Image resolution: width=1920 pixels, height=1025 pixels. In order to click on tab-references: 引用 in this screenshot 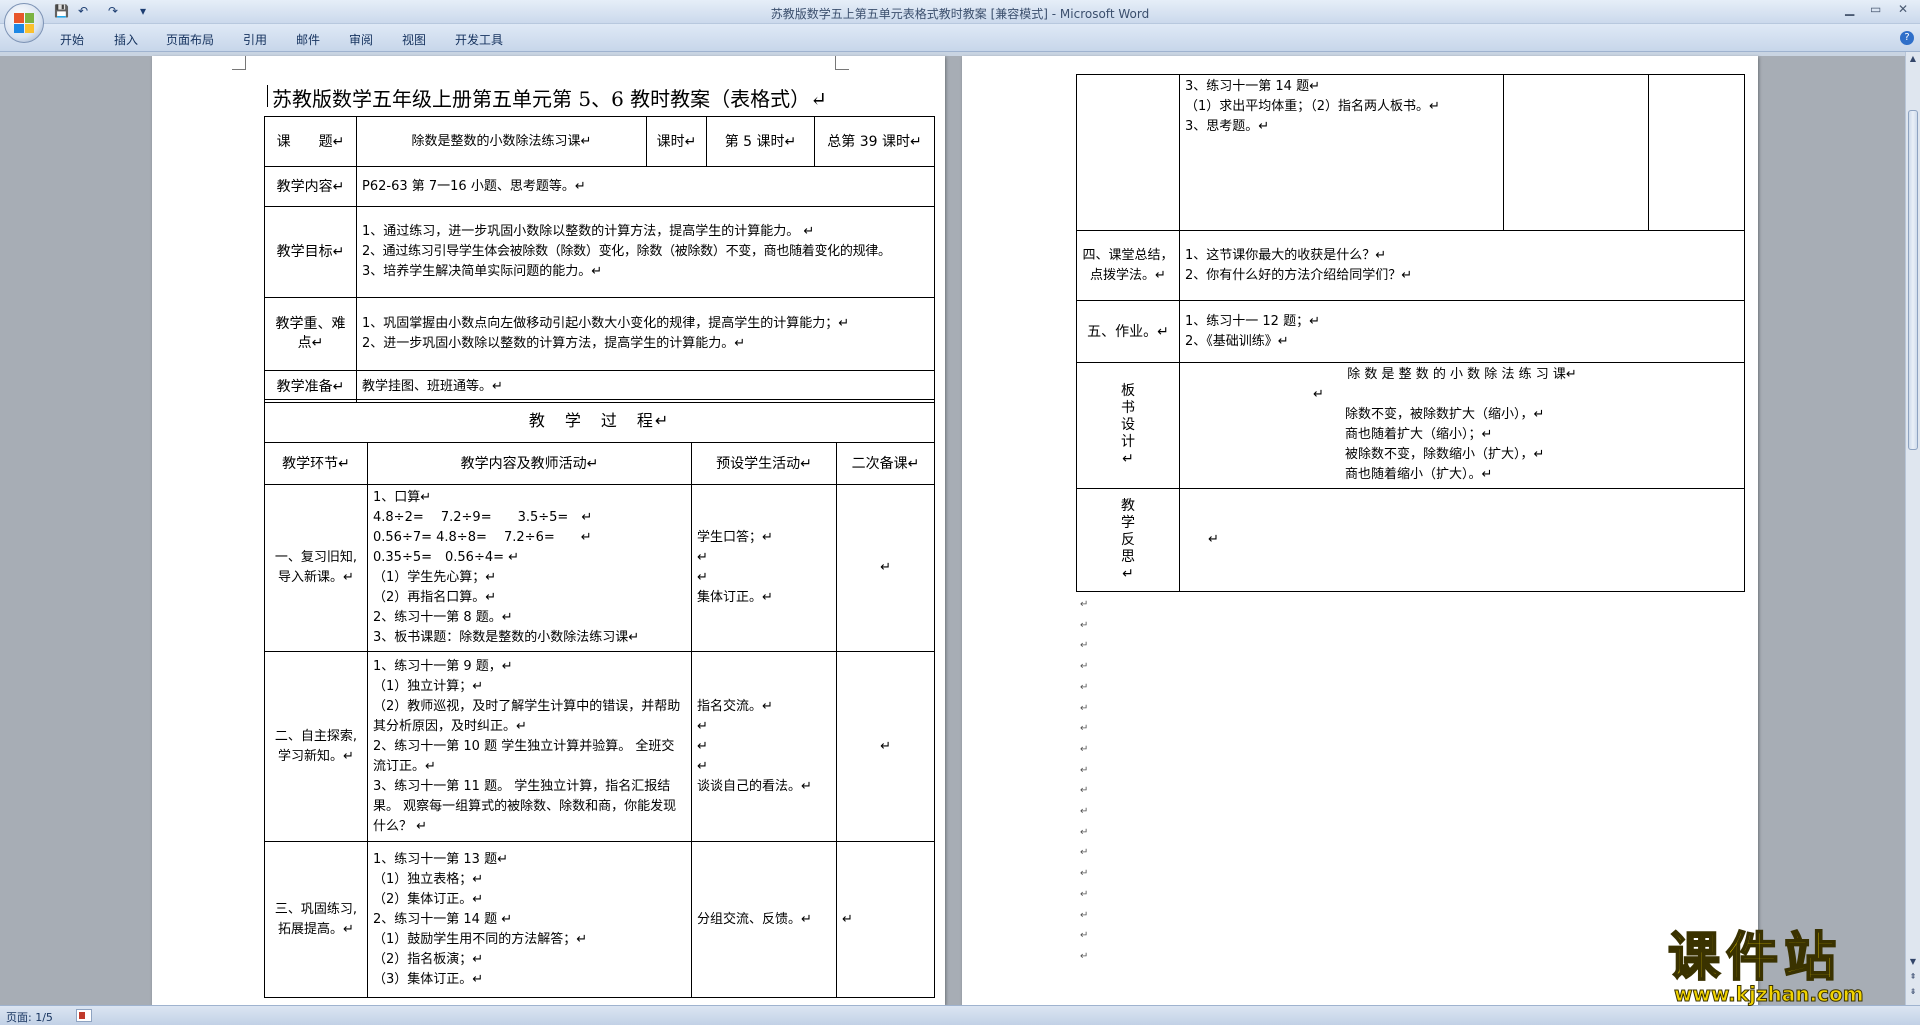, I will do `click(255, 39)`.